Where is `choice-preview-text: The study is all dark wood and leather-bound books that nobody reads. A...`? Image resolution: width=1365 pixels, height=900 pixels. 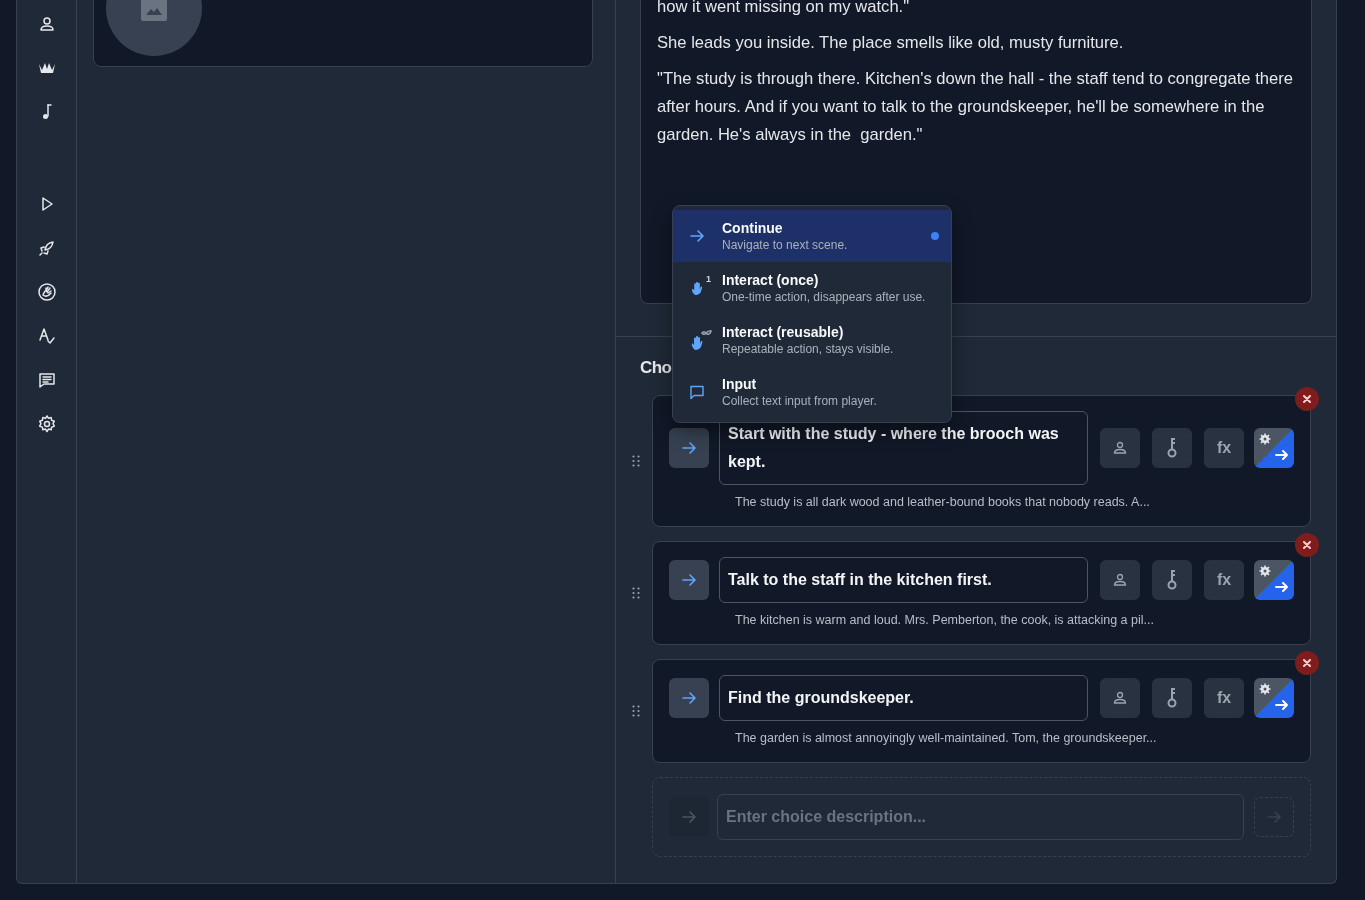
choice-preview-text: The study is all dark wood and leather-bound books that nobody reads. A... is located at coordinates (943, 502).